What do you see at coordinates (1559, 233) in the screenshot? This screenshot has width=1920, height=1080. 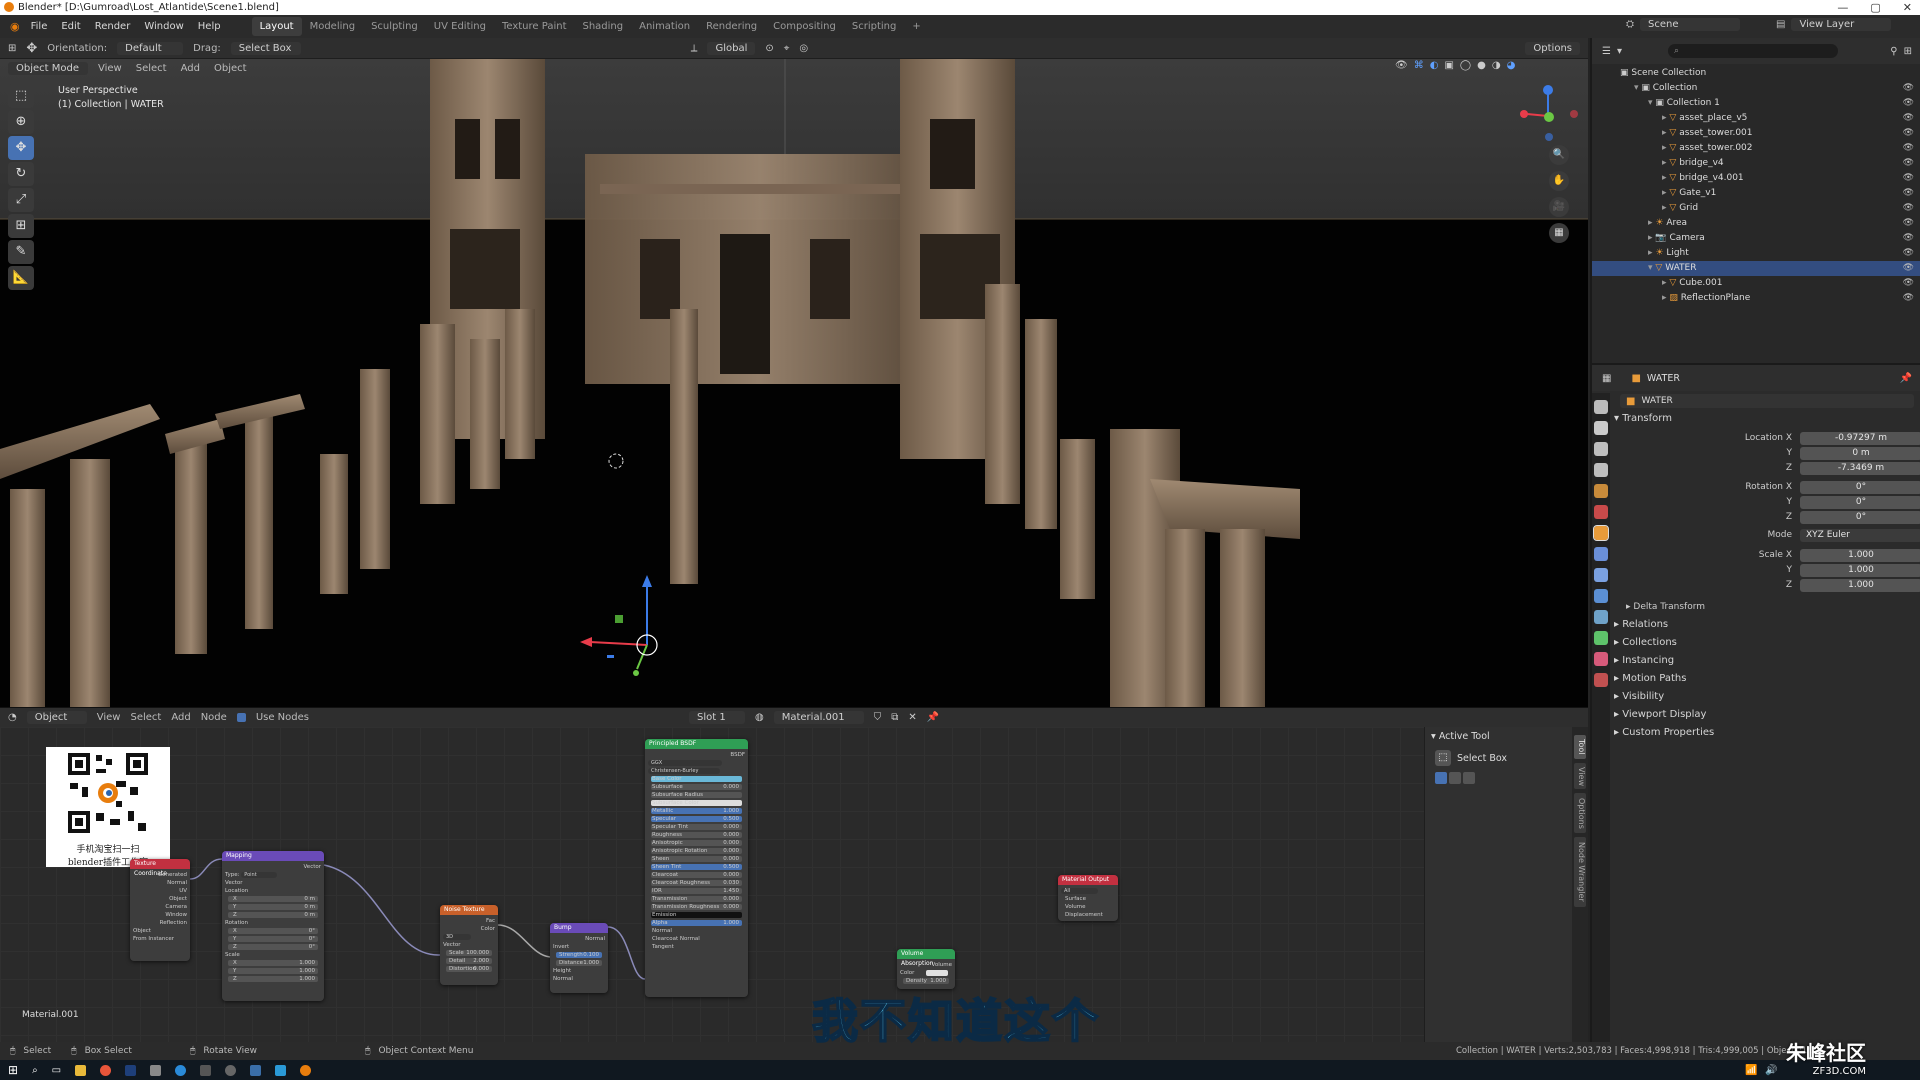 I see `ortho-grid-icon: ▦` at bounding box center [1559, 233].